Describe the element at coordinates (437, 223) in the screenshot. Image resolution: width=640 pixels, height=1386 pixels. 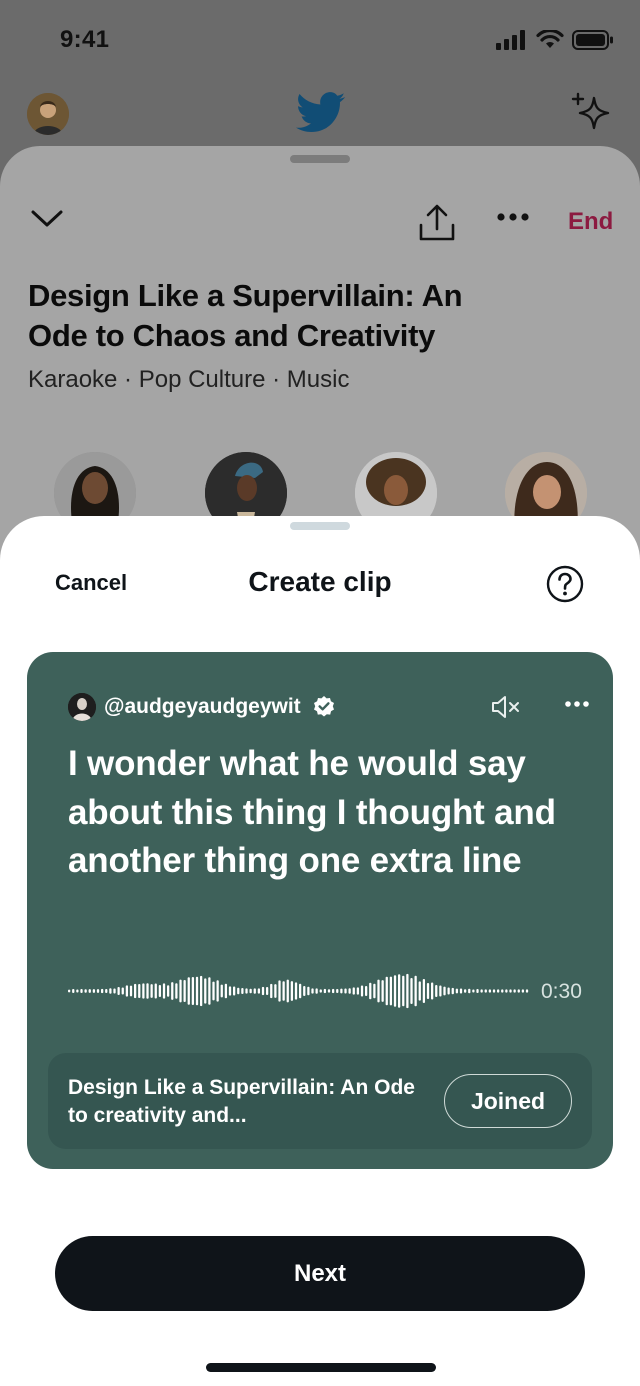
I see `share-icon` at that location.